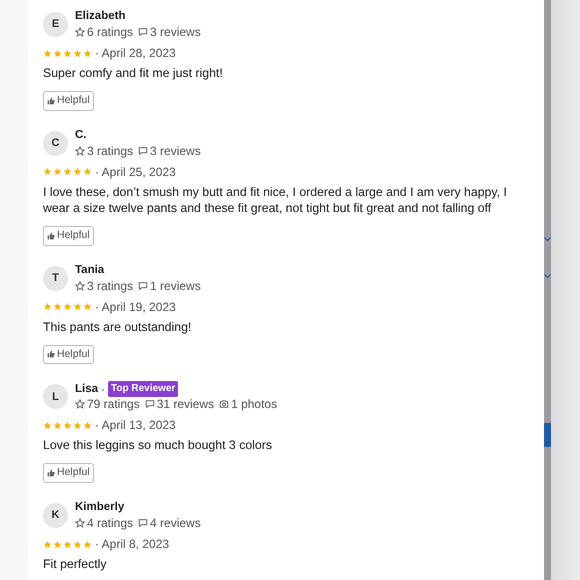  Describe the element at coordinates (254, 404) in the screenshot. I see `reviewer-stat: 1 photos` at that location.